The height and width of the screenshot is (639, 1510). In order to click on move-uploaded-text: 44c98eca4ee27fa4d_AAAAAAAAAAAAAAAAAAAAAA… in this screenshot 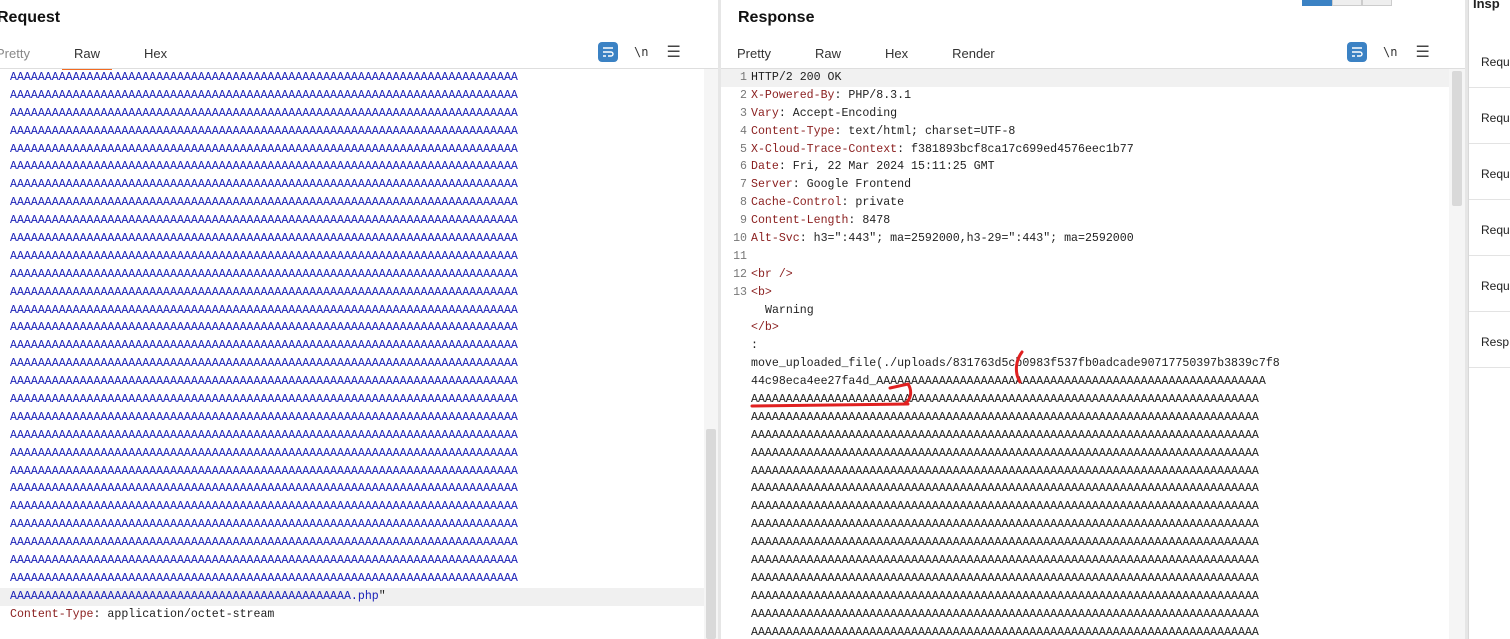, I will do `click(1008, 382)`.